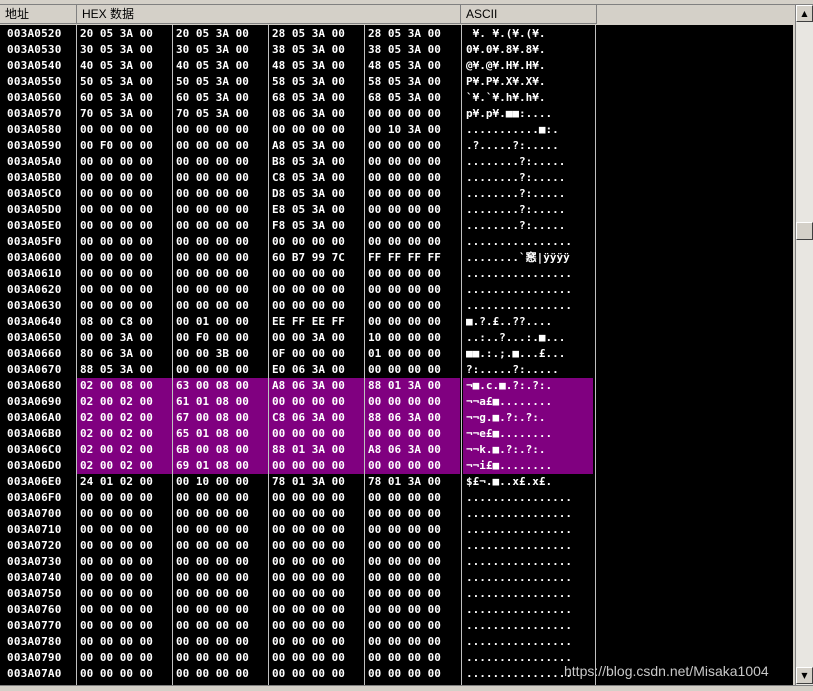 Image resolution: width=813 pixels, height=691 pixels. Describe the element at coordinates (316, 370) in the screenshot. I see `hex-bytes-cell: E0 06 3A 00` at that location.